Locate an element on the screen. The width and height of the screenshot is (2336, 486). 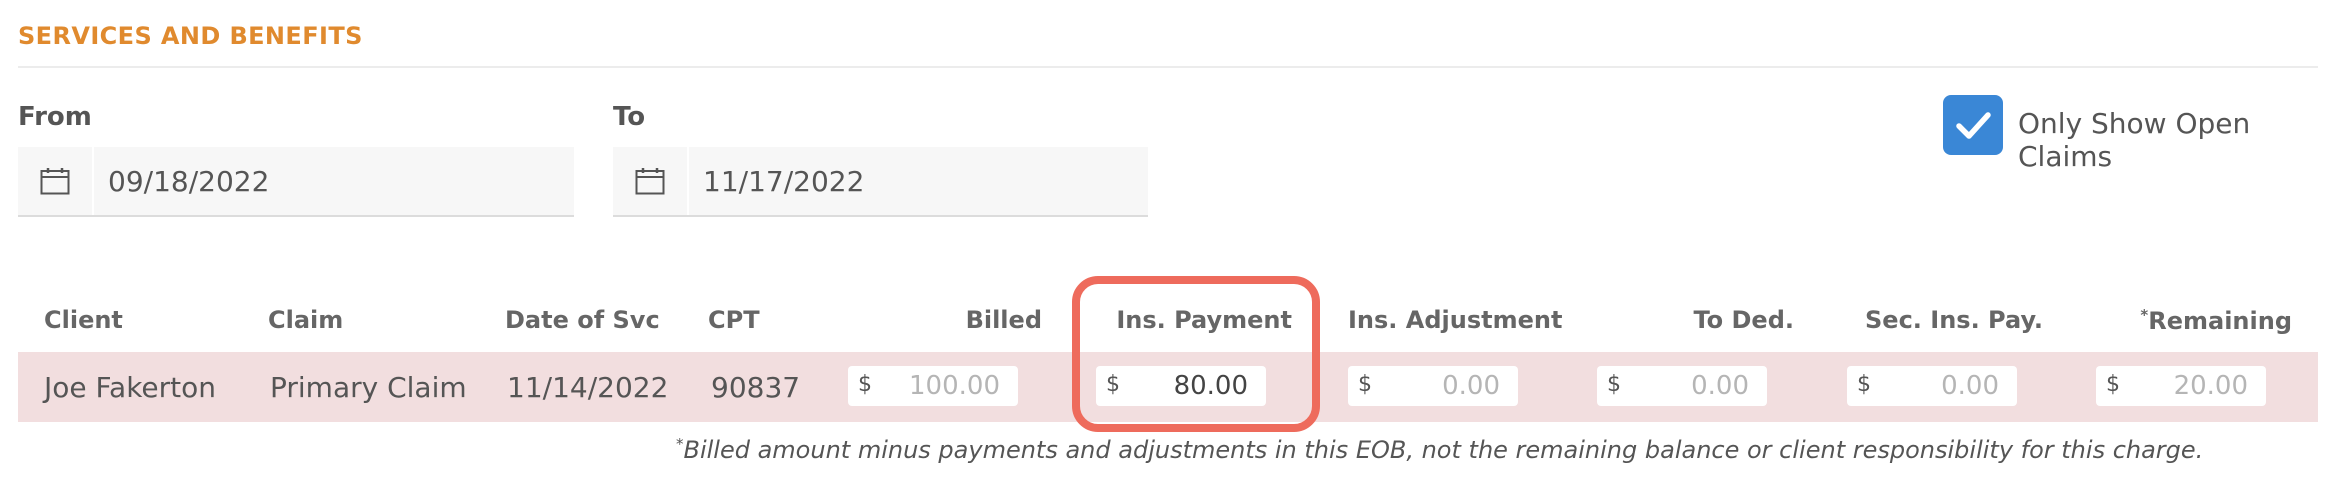
only-open-claims-label: Only Show Open Claims is located at coordinates (2177, 140).